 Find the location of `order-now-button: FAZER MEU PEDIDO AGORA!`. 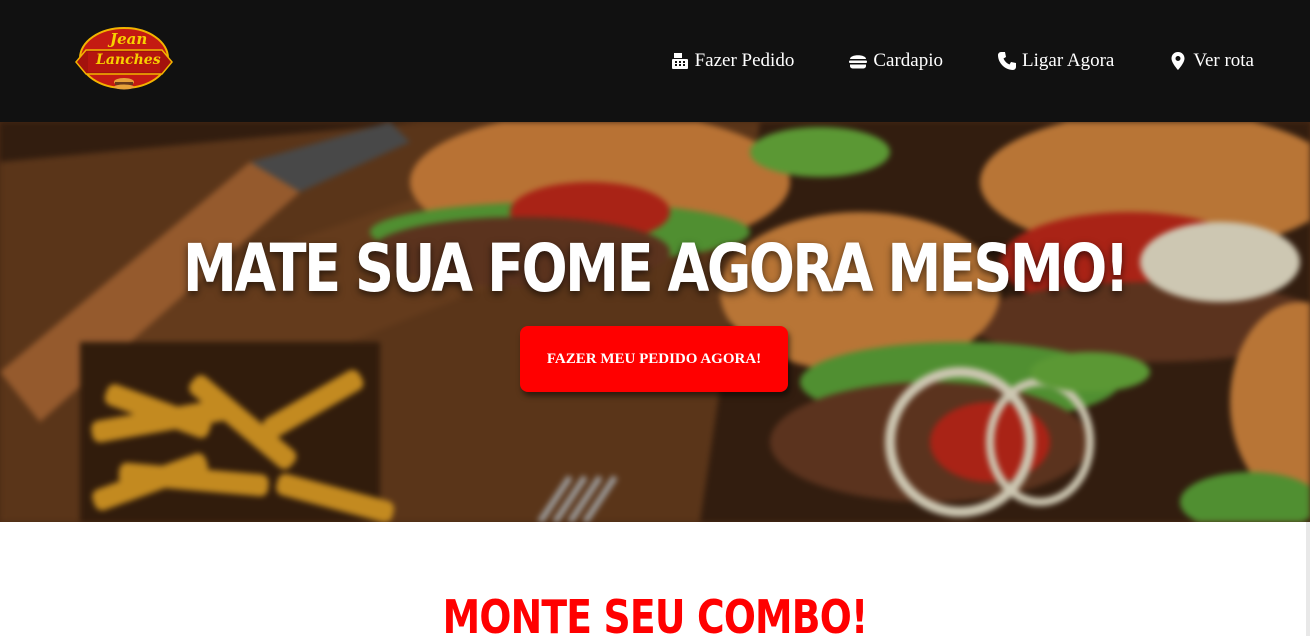

order-now-button: FAZER MEU PEDIDO AGORA! is located at coordinates (654, 359).